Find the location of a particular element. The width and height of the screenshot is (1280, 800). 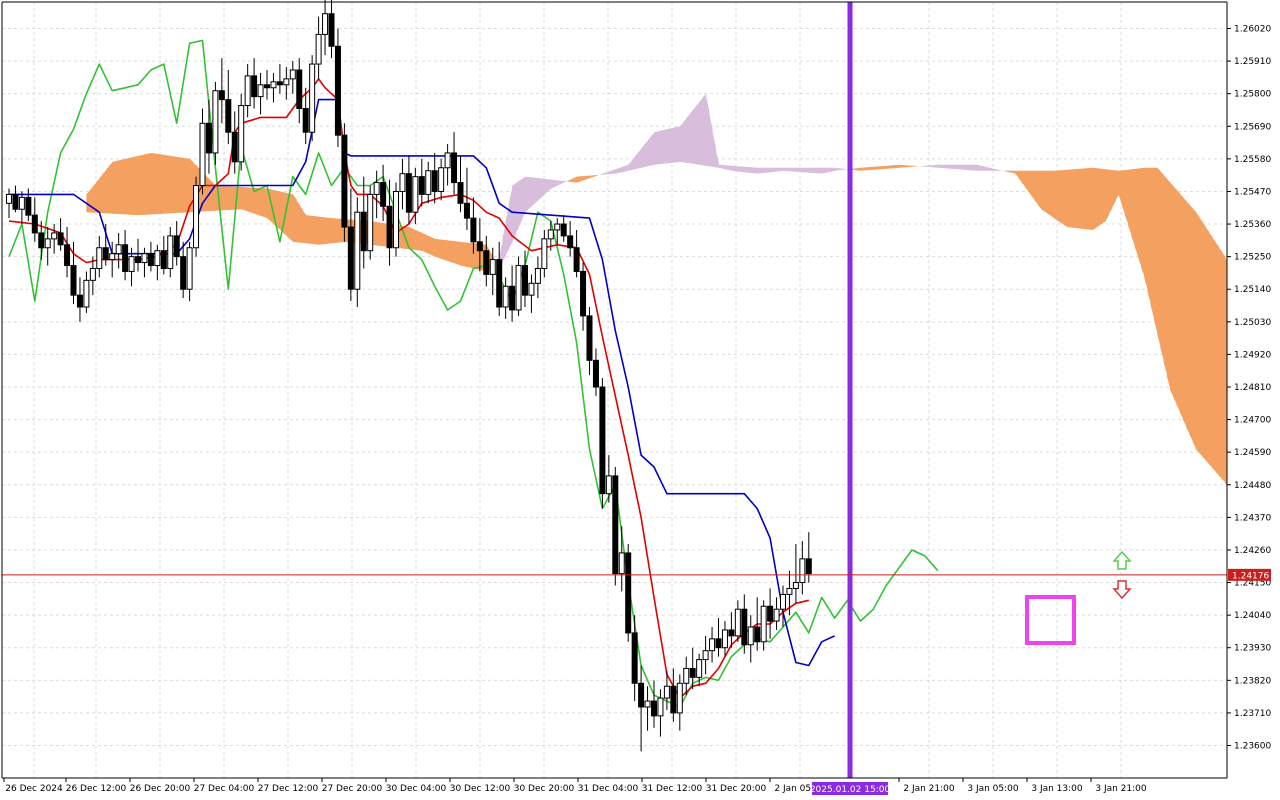

x-tick-label: 26 Dec 12:00 is located at coordinates (96, 789).